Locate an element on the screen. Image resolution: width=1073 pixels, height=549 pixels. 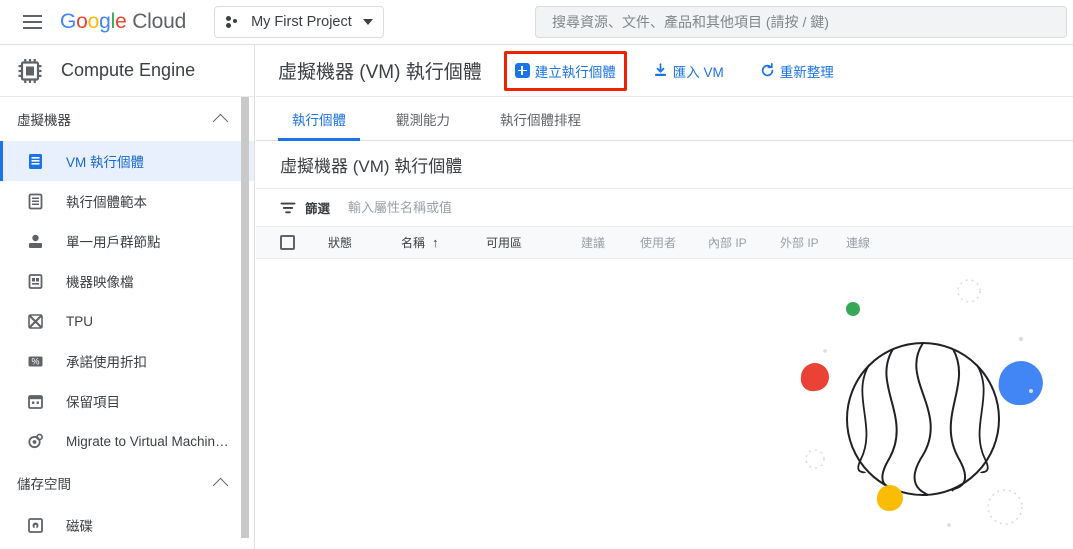
create-instance-label: 建立執行個體 is located at coordinates (575, 72).